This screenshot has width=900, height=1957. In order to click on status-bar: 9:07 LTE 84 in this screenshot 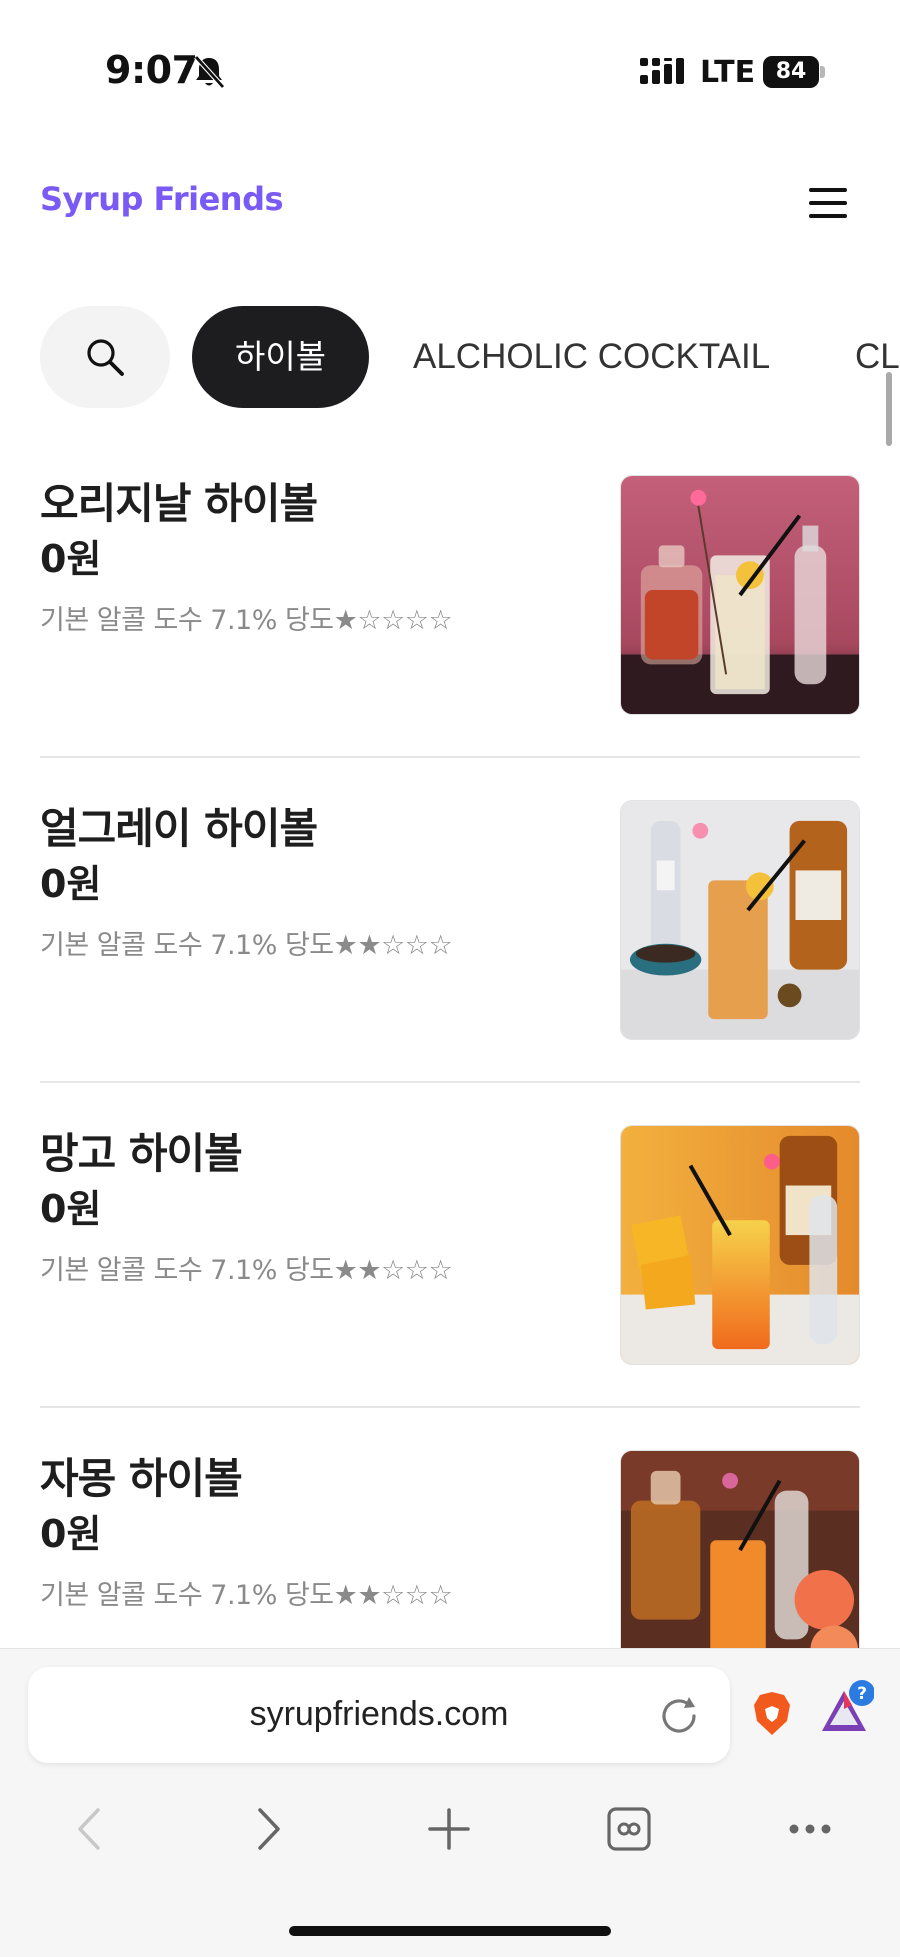, I will do `click(450, 65)`.